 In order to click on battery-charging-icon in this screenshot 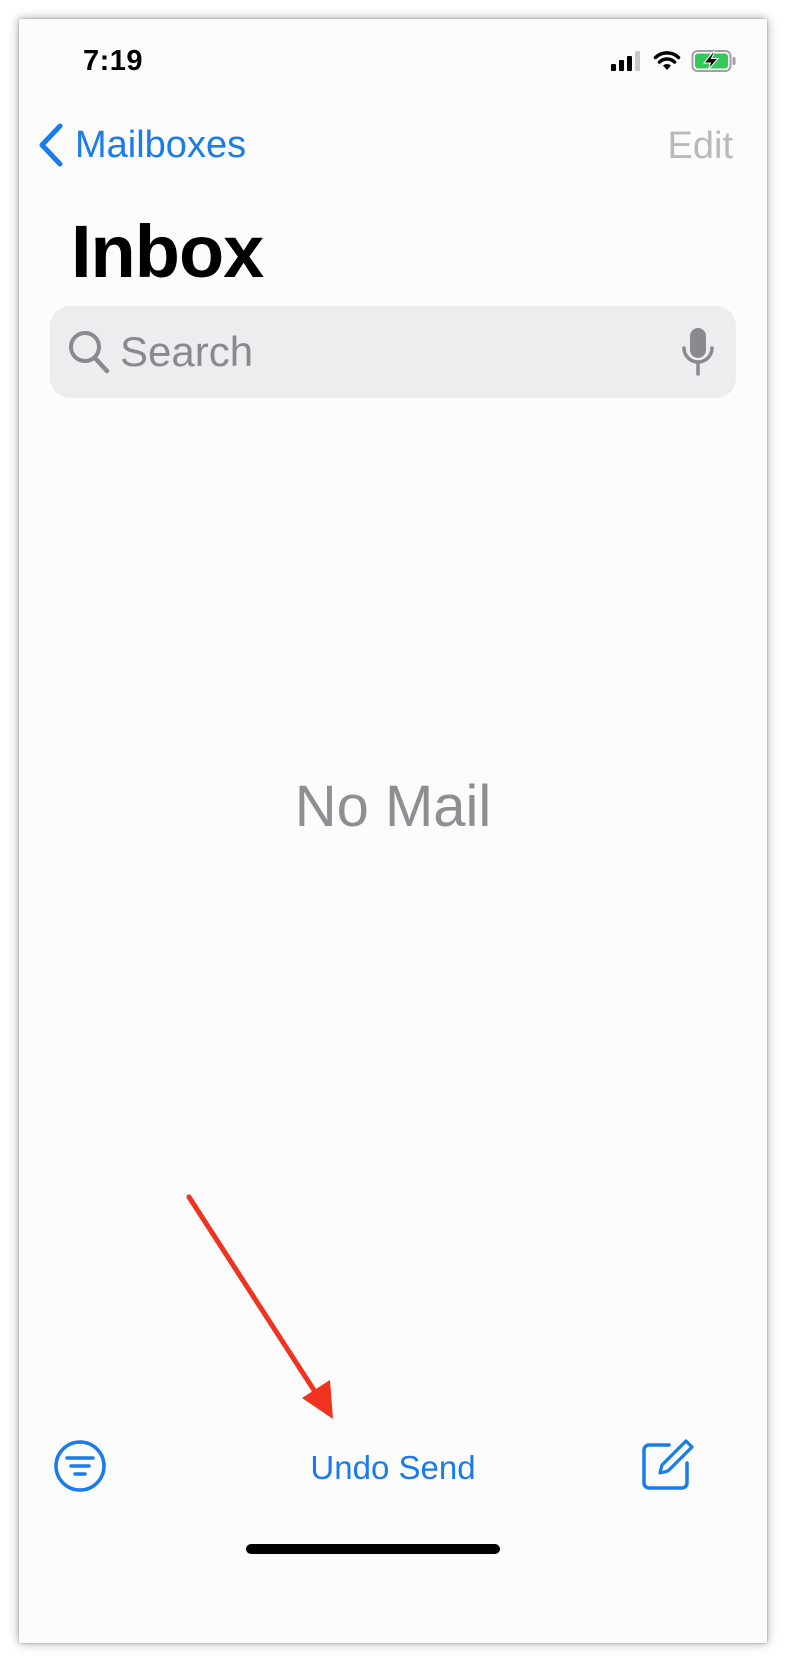, I will do `click(713, 61)`.